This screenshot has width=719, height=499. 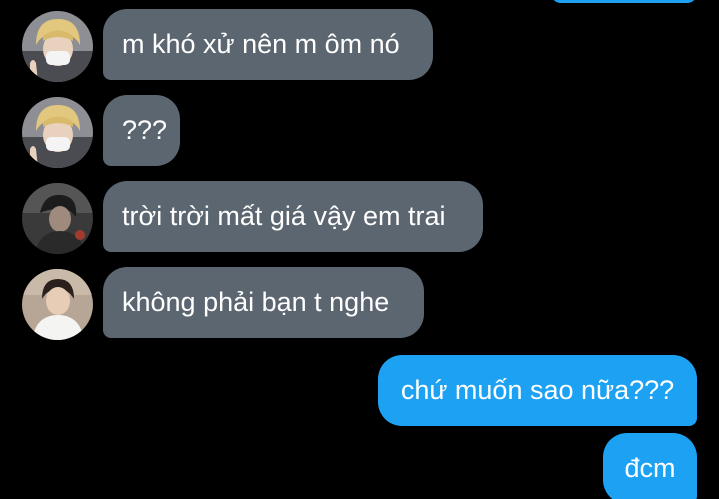 I want to click on avatar-dark-photo, so click(x=57, y=218).